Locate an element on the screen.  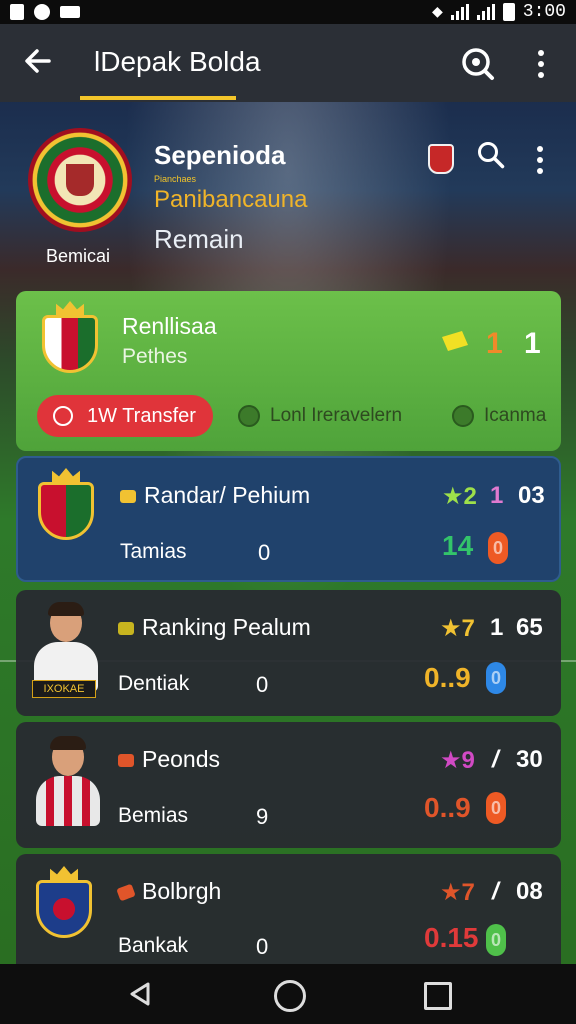
featured-crest is located at coordinates (70, 337).